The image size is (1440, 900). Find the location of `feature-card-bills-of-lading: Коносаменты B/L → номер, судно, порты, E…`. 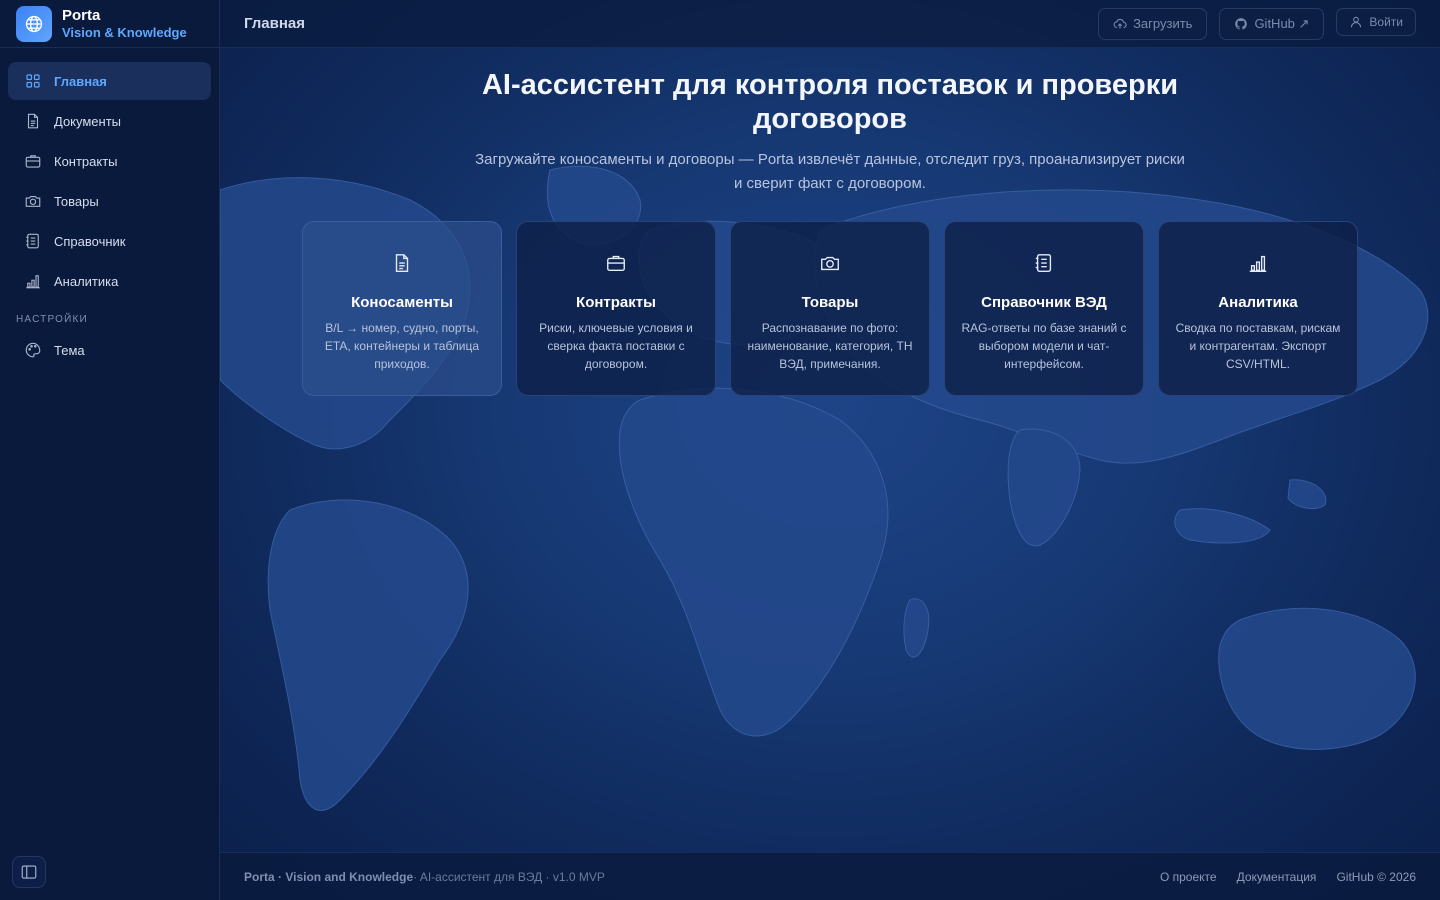

feature-card-bills-of-lading: Коносаменты B/L → номер, судно, порты, E… is located at coordinates (402, 308).